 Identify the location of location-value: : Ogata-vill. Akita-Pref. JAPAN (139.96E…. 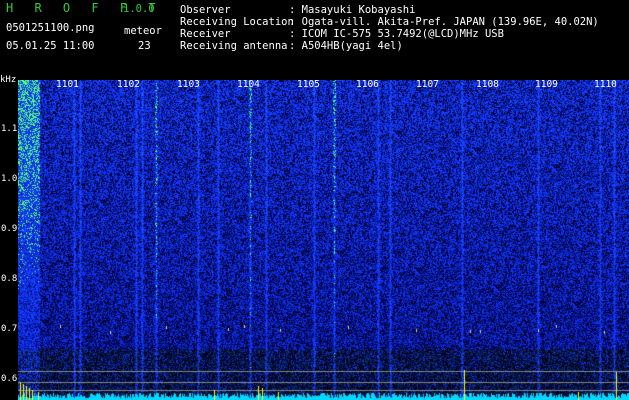
(444, 22).